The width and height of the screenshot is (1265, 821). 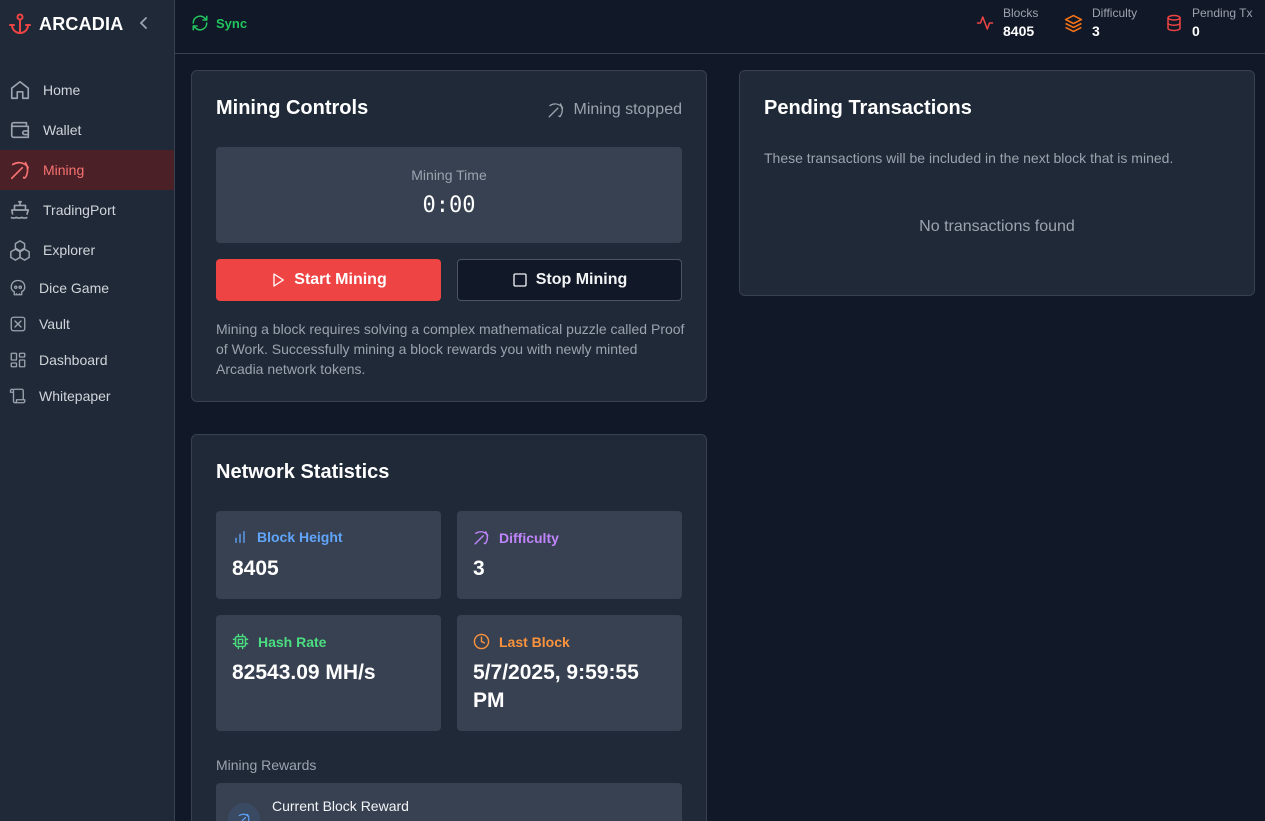 I want to click on refresh-icon, so click(x=200, y=23).